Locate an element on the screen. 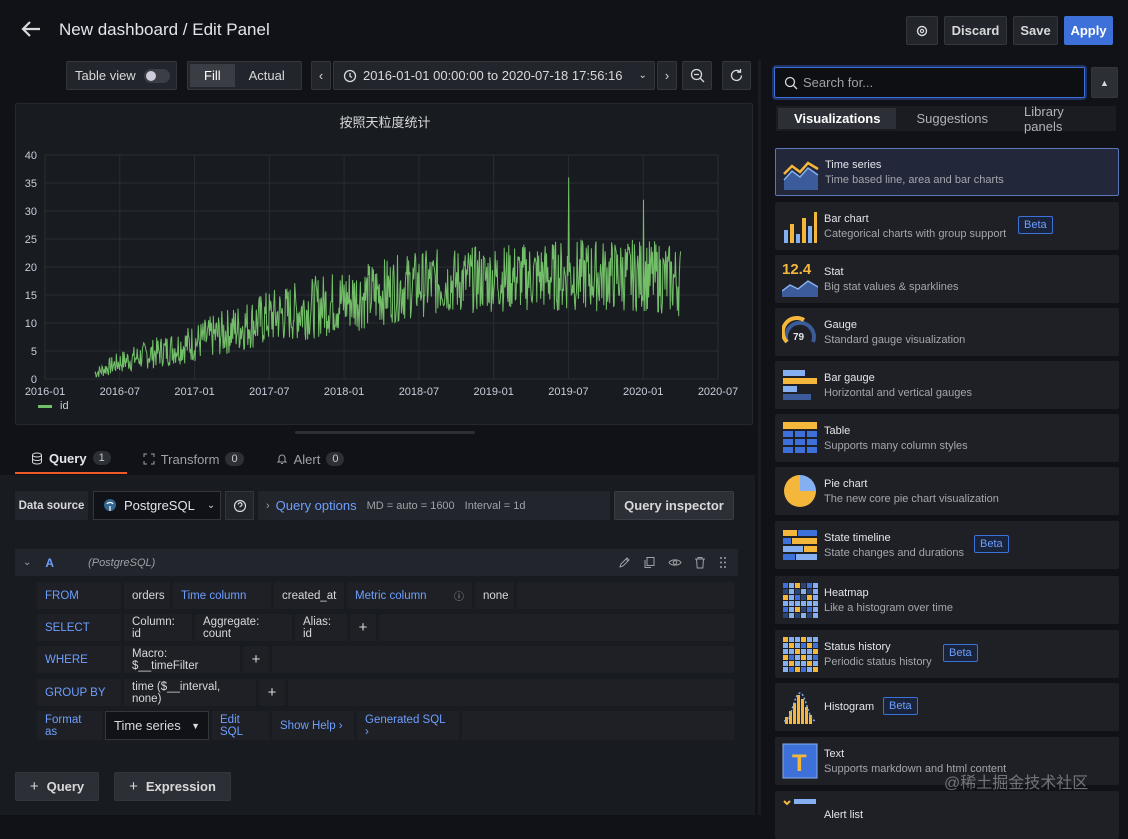 The image size is (1128, 839). add-expression-button: + Expression is located at coordinates (172, 786).